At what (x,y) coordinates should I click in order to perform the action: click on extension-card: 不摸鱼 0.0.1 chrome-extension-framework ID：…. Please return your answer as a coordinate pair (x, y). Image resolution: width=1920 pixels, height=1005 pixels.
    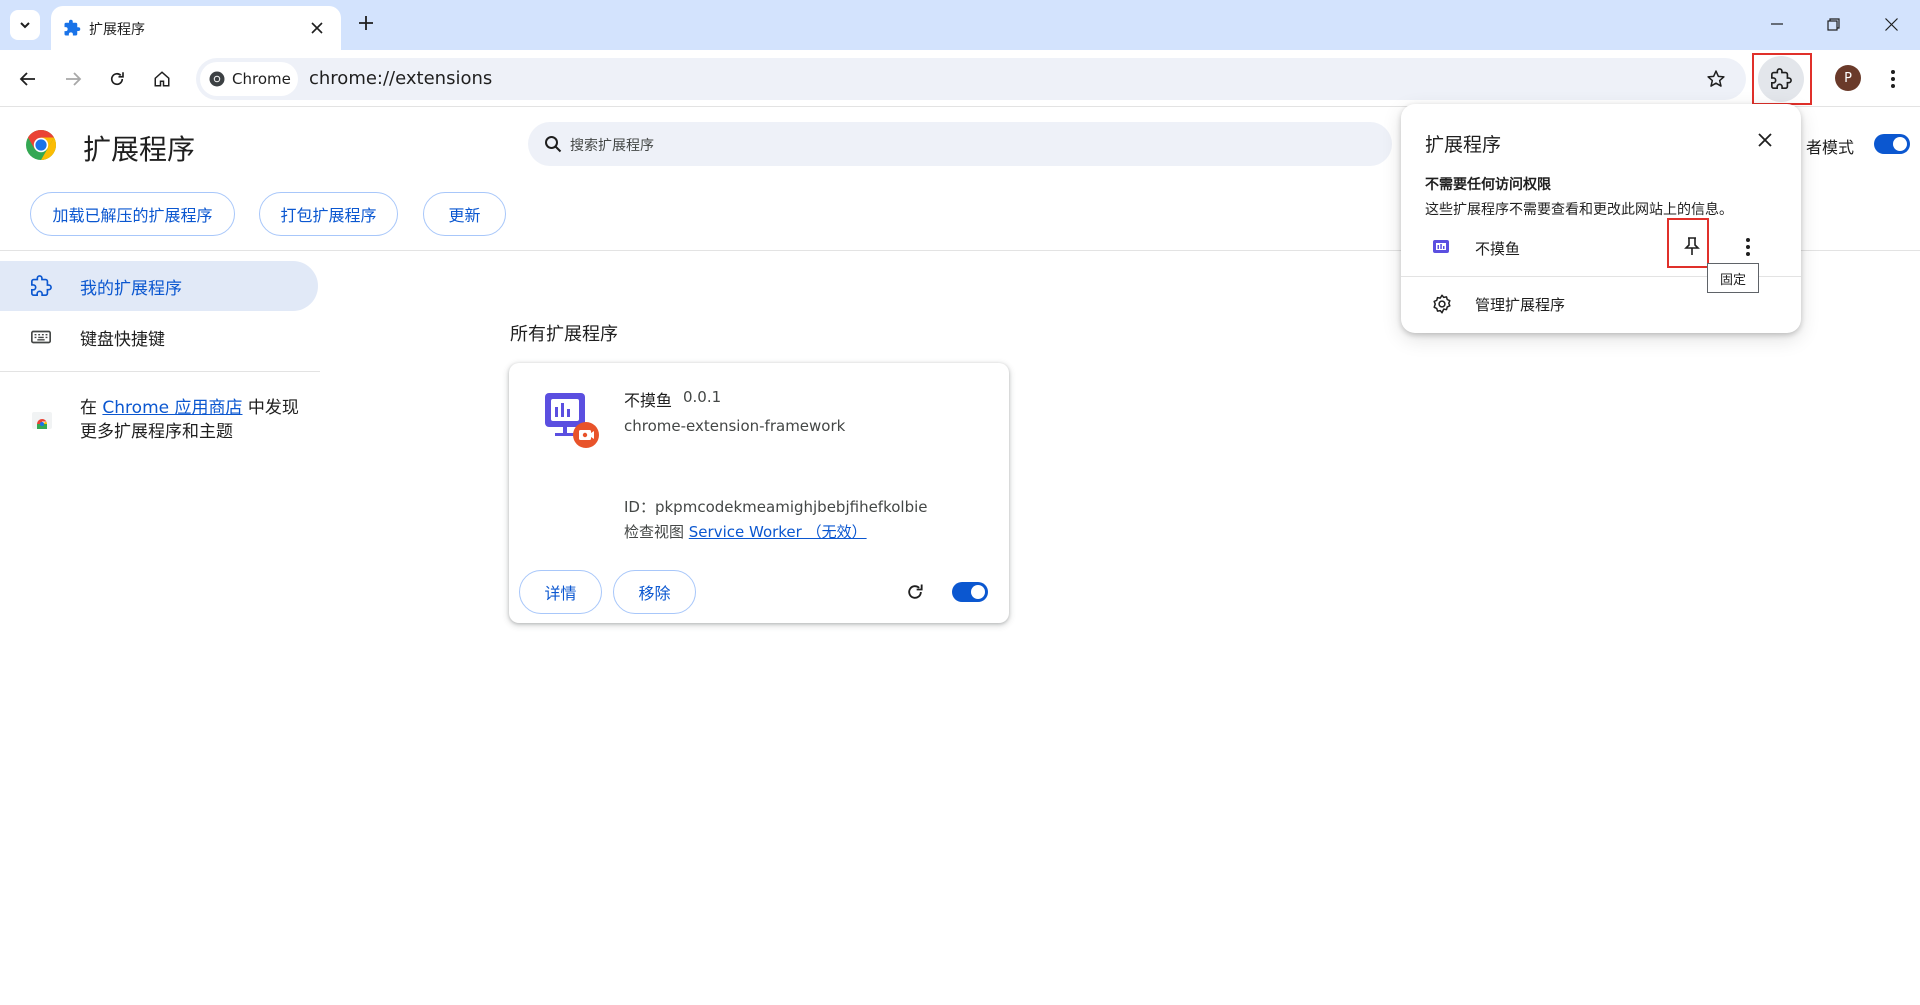
    Looking at the image, I should click on (759, 493).